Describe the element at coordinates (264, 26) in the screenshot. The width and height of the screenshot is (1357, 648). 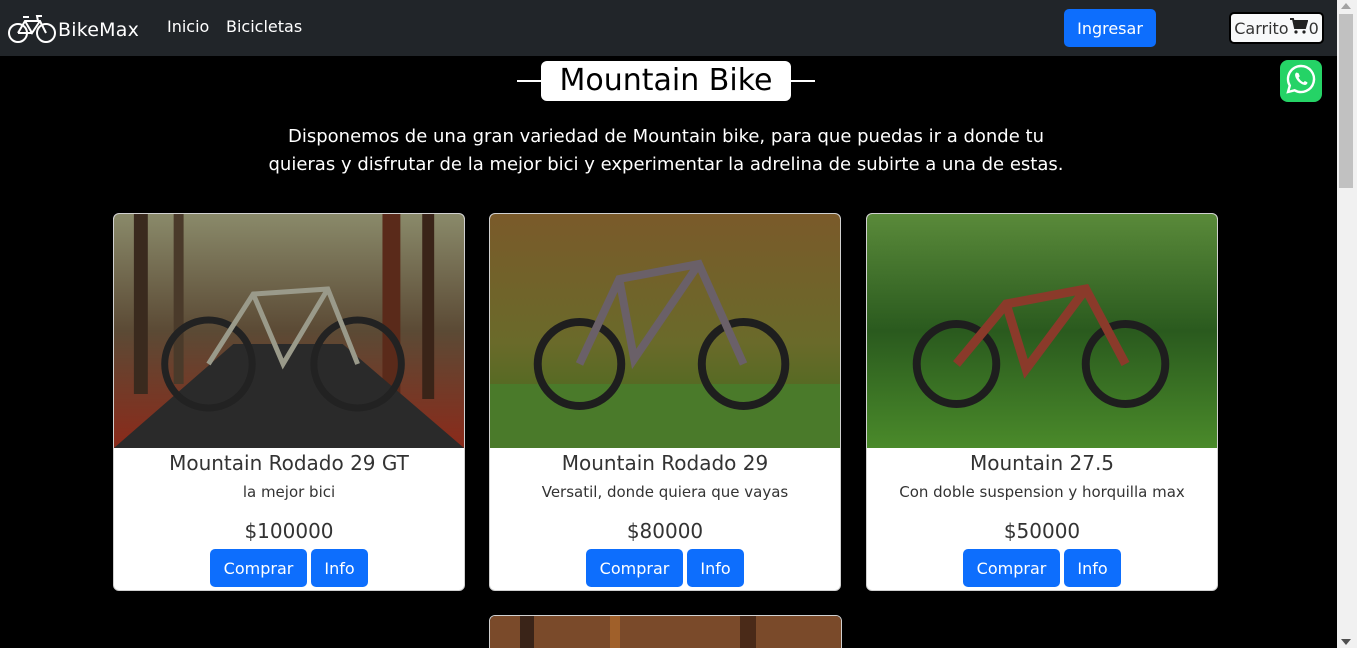
I see `nav-link-bicicletas: Bicicletas` at that location.